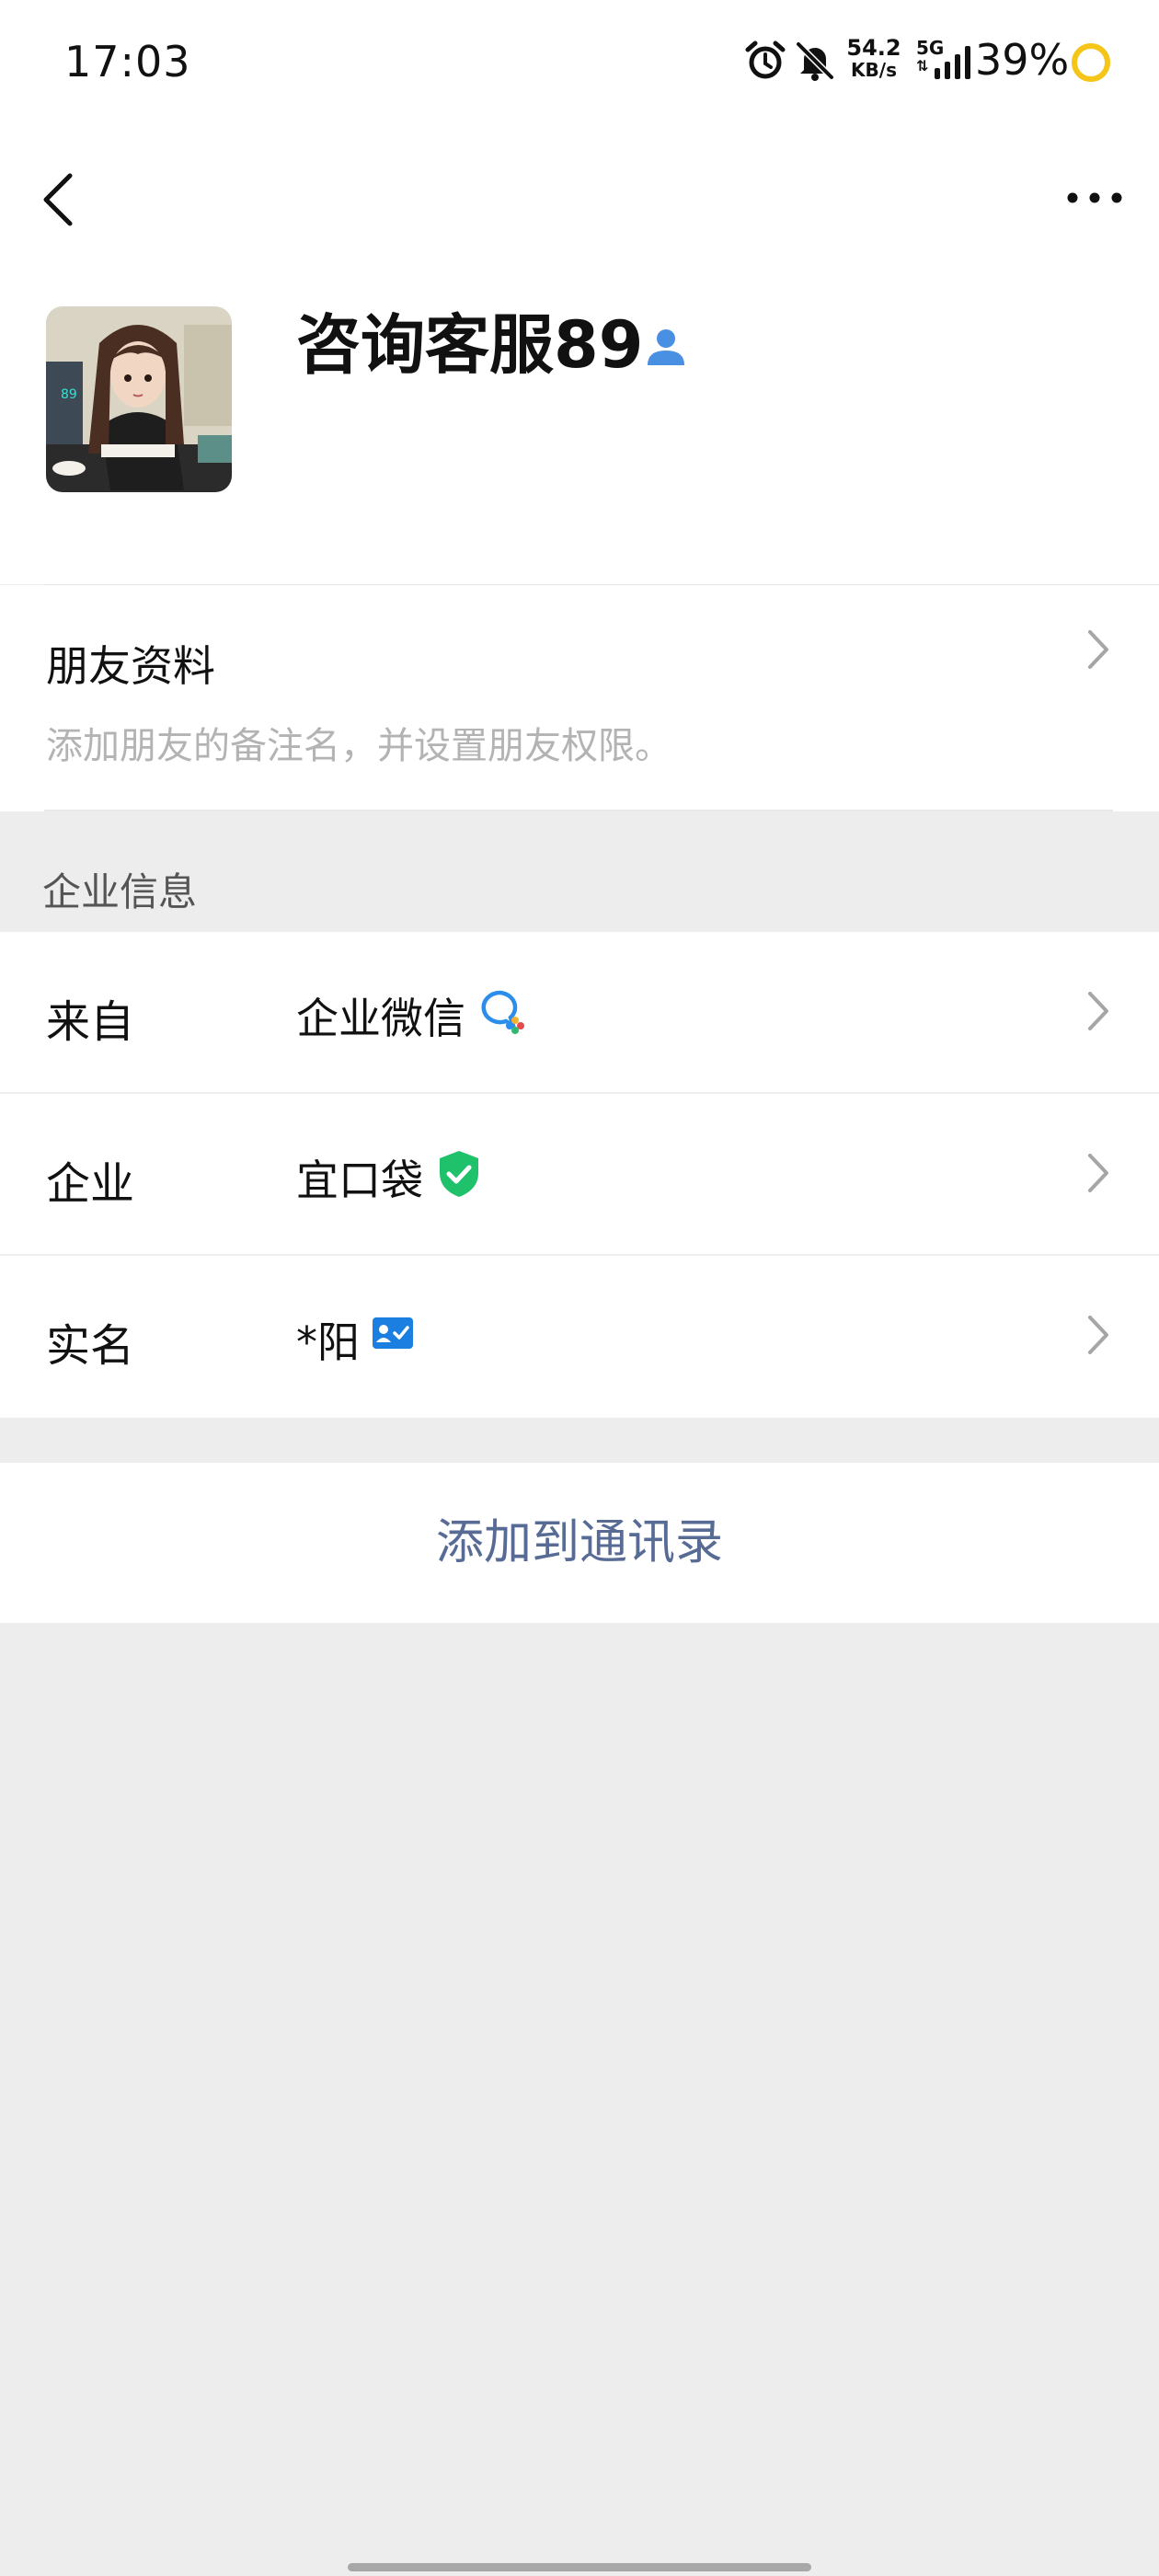  Describe the element at coordinates (120, 891) in the screenshot. I see `enterprise-section-label: 企业信息` at that location.